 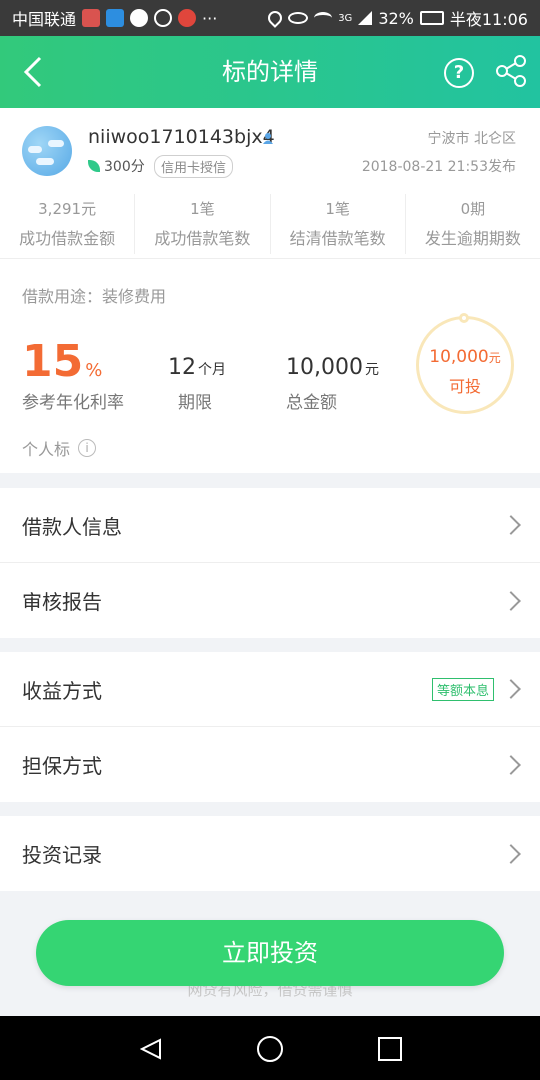 What do you see at coordinates (464, 318) in the screenshot?
I see `ring-knob` at bounding box center [464, 318].